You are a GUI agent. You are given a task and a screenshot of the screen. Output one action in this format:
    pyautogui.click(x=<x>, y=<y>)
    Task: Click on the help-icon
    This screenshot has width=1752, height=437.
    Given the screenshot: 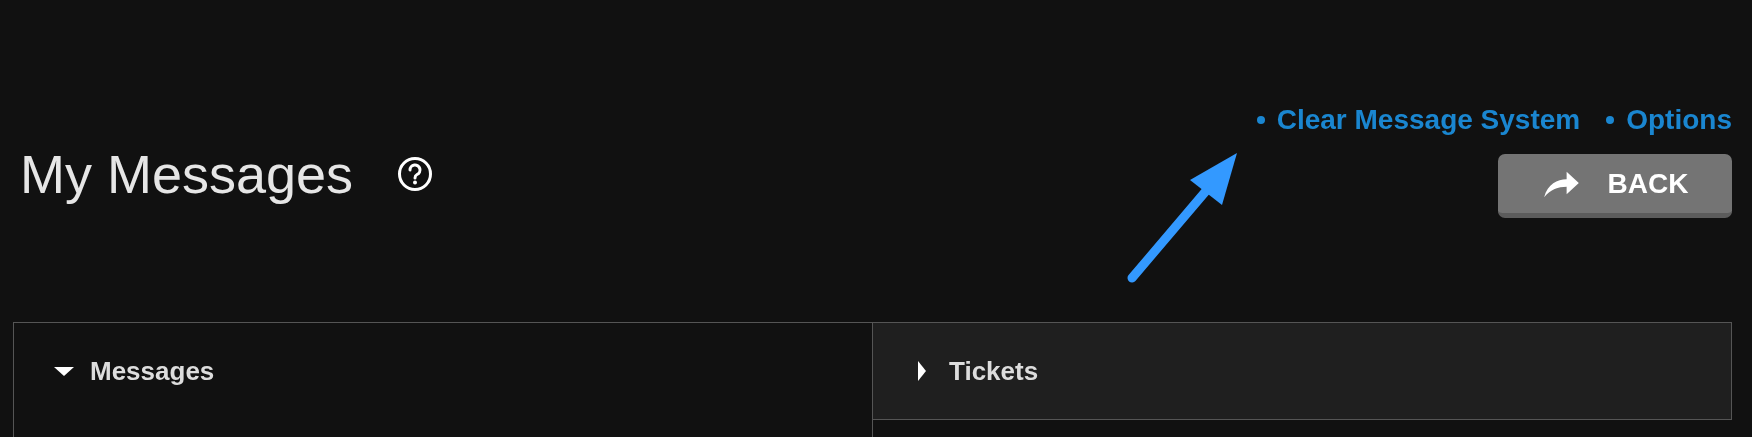 What is the action you would take?
    pyautogui.click(x=415, y=174)
    